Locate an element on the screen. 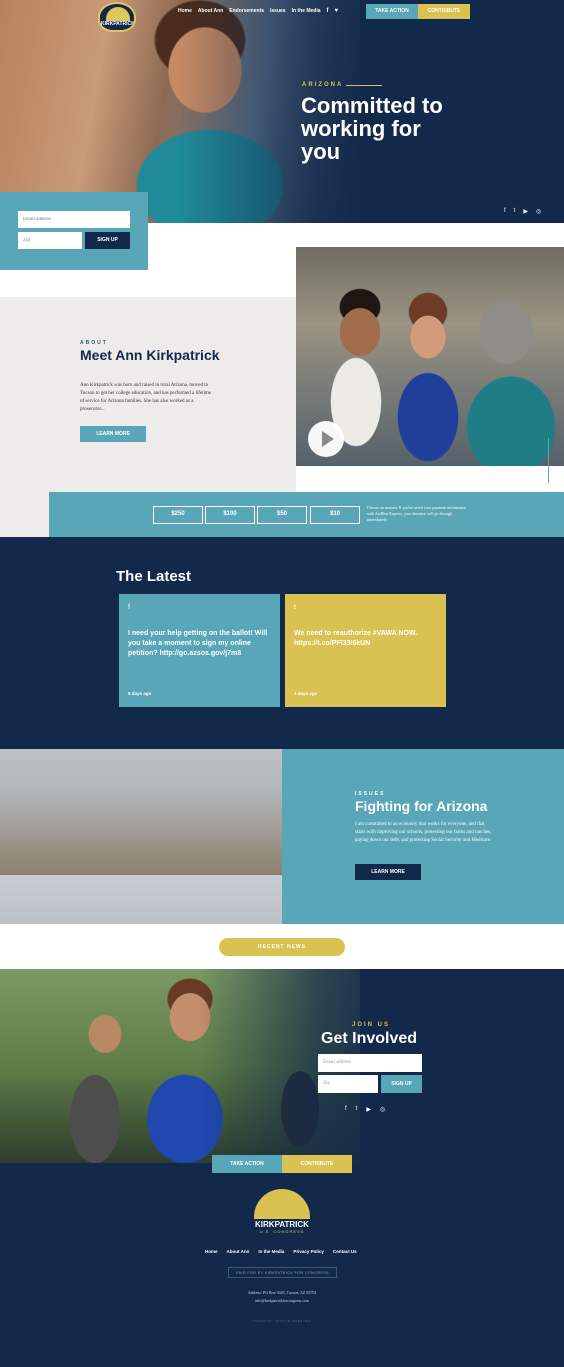 The height and width of the screenshot is (1367, 564). footer-credit: DESIGN BY ARTICLE WEBSITES is located at coordinates (282, 1321).